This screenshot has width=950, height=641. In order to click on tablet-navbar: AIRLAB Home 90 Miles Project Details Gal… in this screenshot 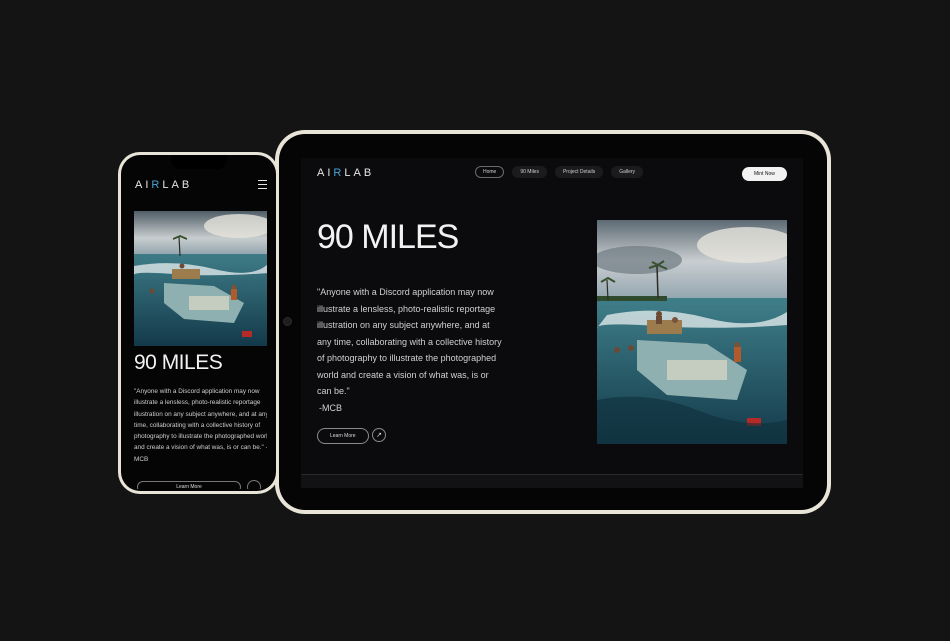, I will do `click(552, 176)`.